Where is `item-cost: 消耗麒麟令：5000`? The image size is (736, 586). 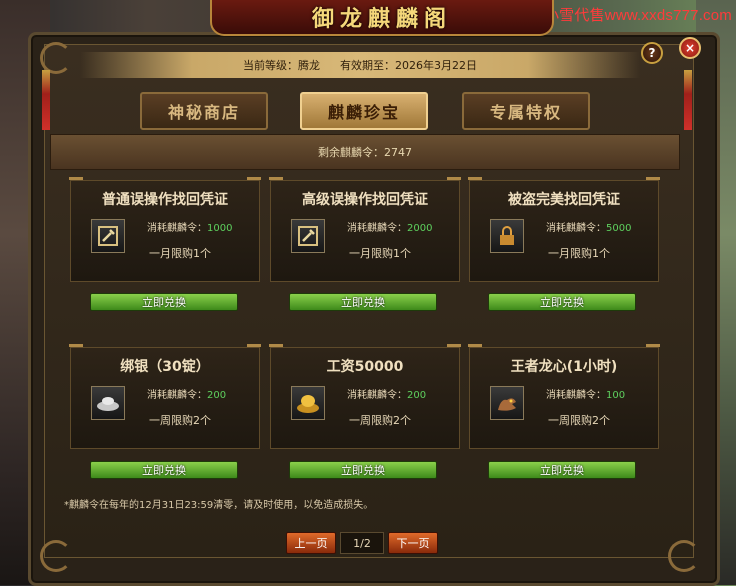
item-cost: 消耗麒麟令：5000 is located at coordinates (589, 228).